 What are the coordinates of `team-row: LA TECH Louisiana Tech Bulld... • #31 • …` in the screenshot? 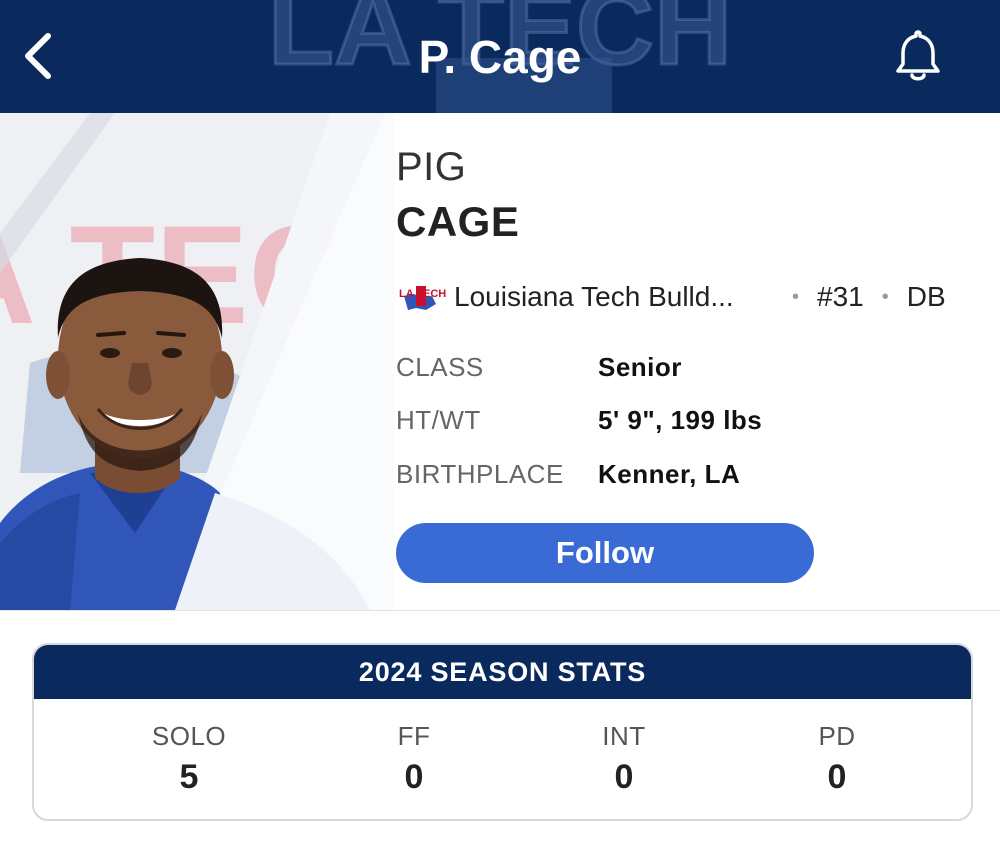 It's located at (696, 297).